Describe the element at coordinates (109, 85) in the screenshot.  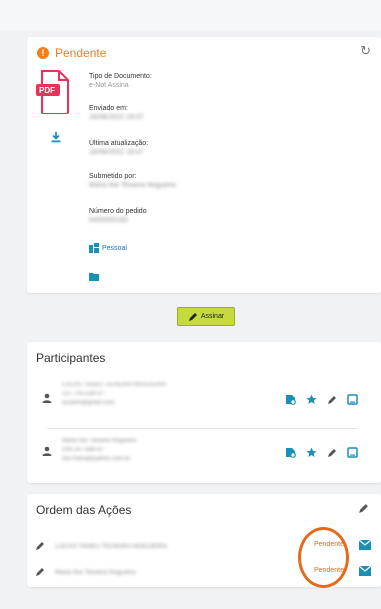
I see `doc-type-value: e-Not Assina` at that location.